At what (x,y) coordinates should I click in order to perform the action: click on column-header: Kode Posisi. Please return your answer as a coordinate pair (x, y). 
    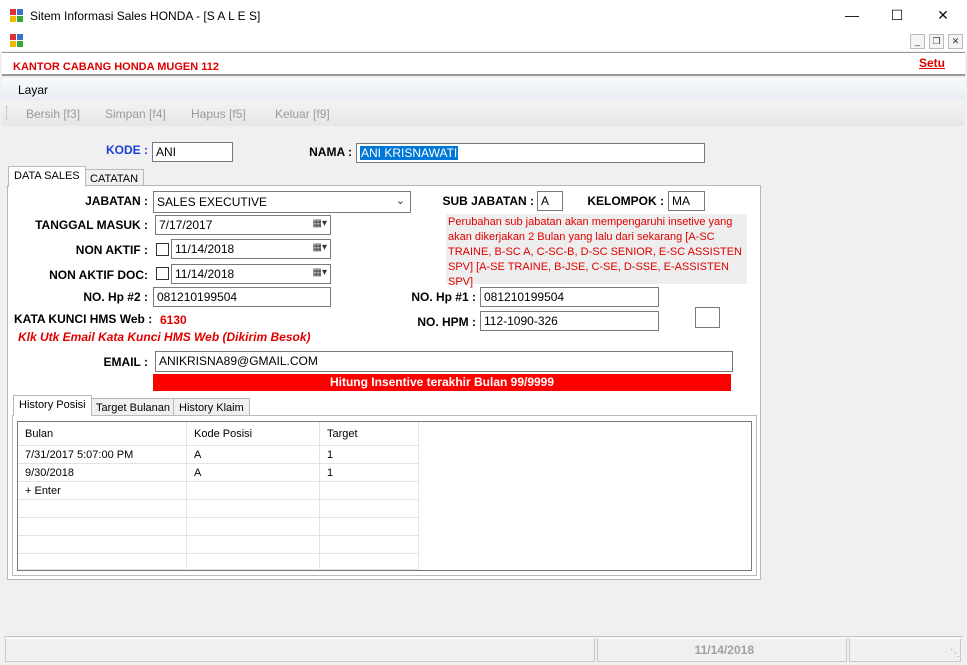
    Looking at the image, I should click on (253, 434).